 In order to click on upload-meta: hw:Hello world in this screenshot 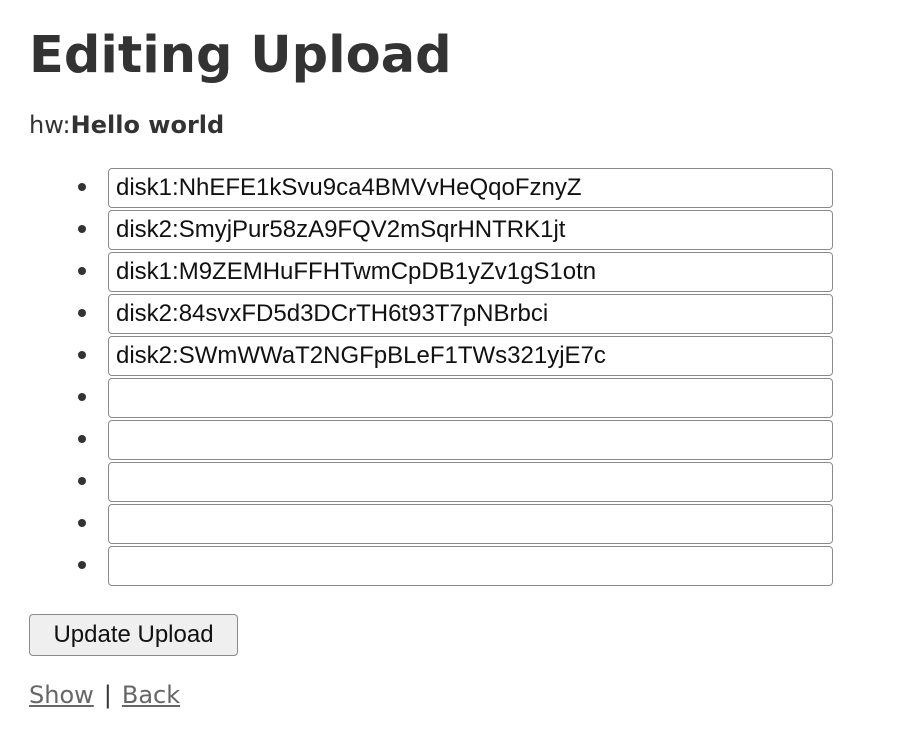, I will do `click(126, 125)`.